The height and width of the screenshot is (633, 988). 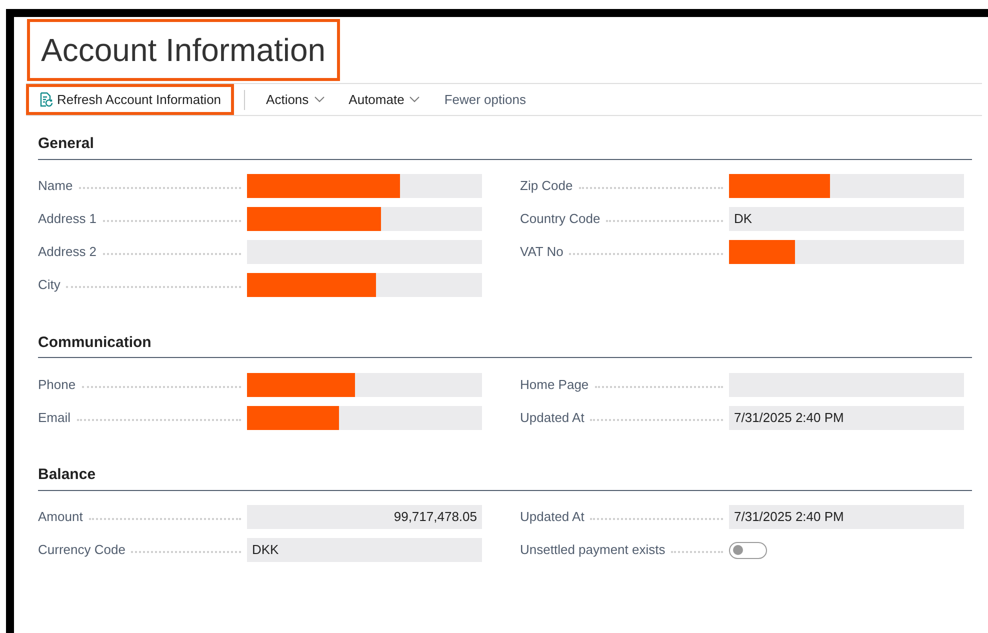 What do you see at coordinates (748, 550) in the screenshot?
I see `toggle-switch` at bounding box center [748, 550].